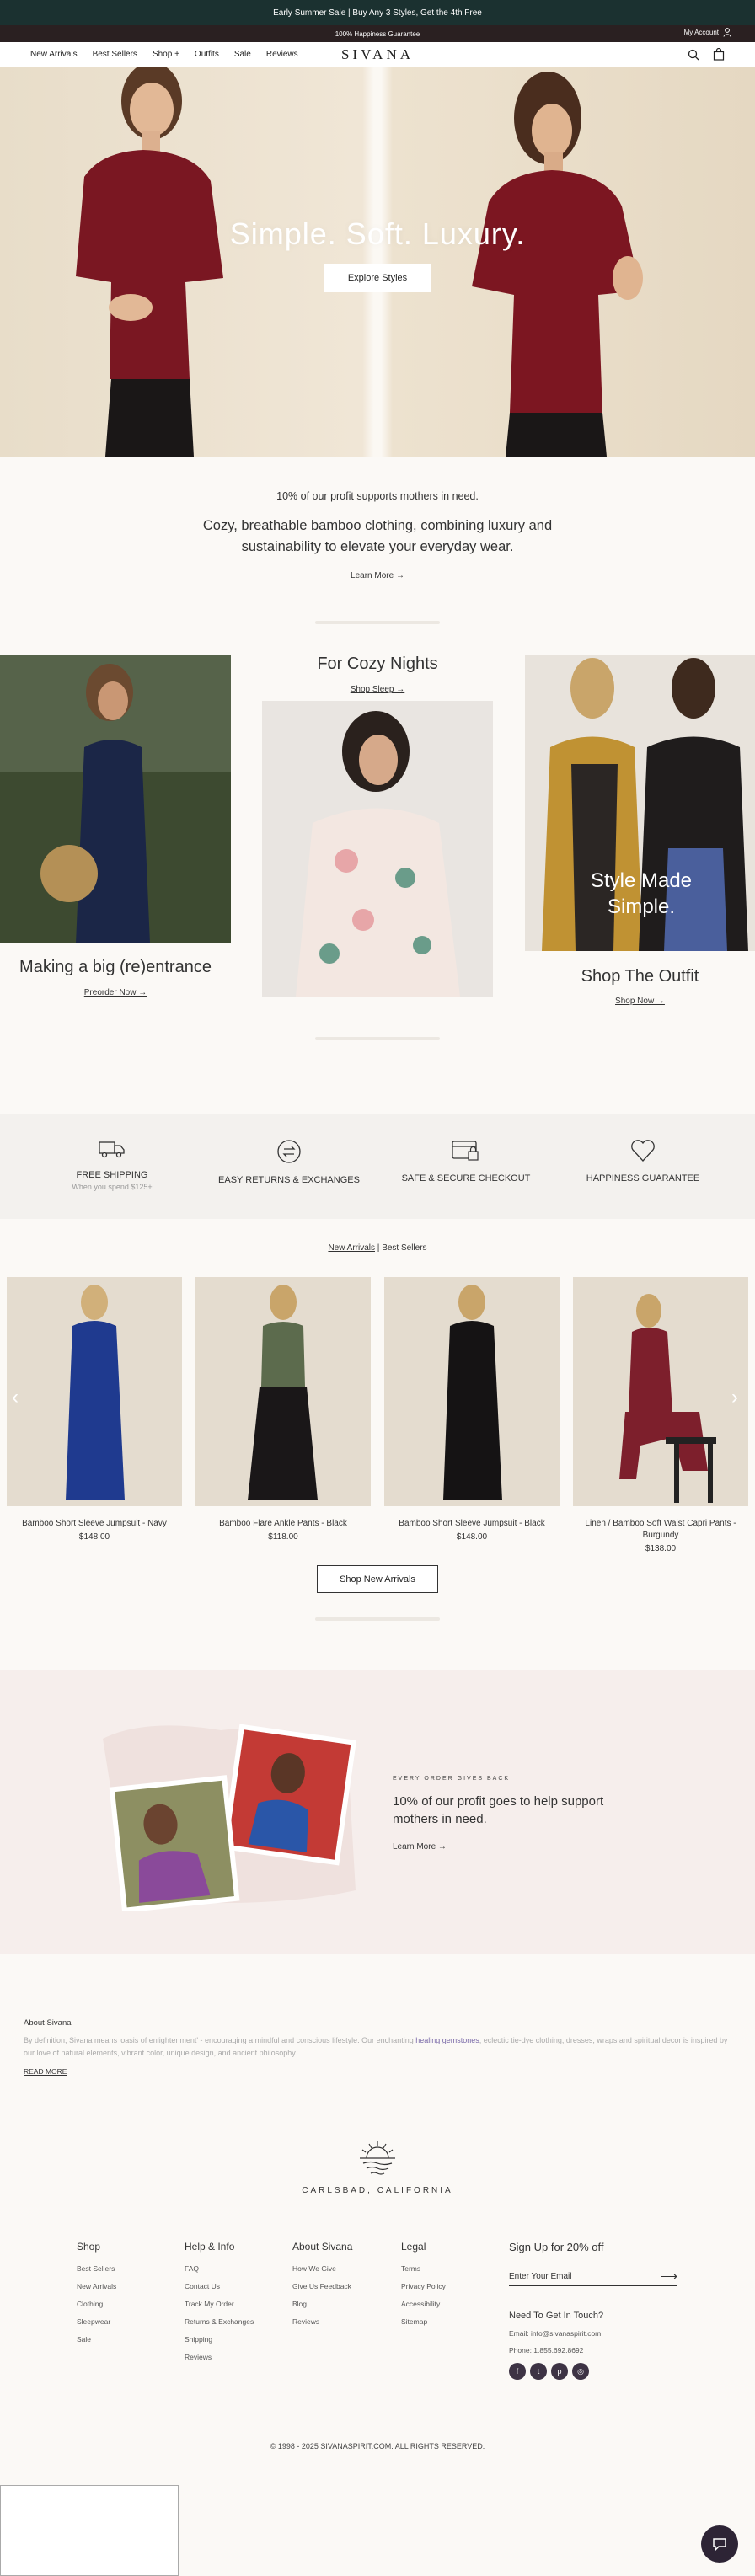 The width and height of the screenshot is (755, 2576). Describe the element at coordinates (322, 2304) in the screenshot. I see `footer-link: Blog` at that location.